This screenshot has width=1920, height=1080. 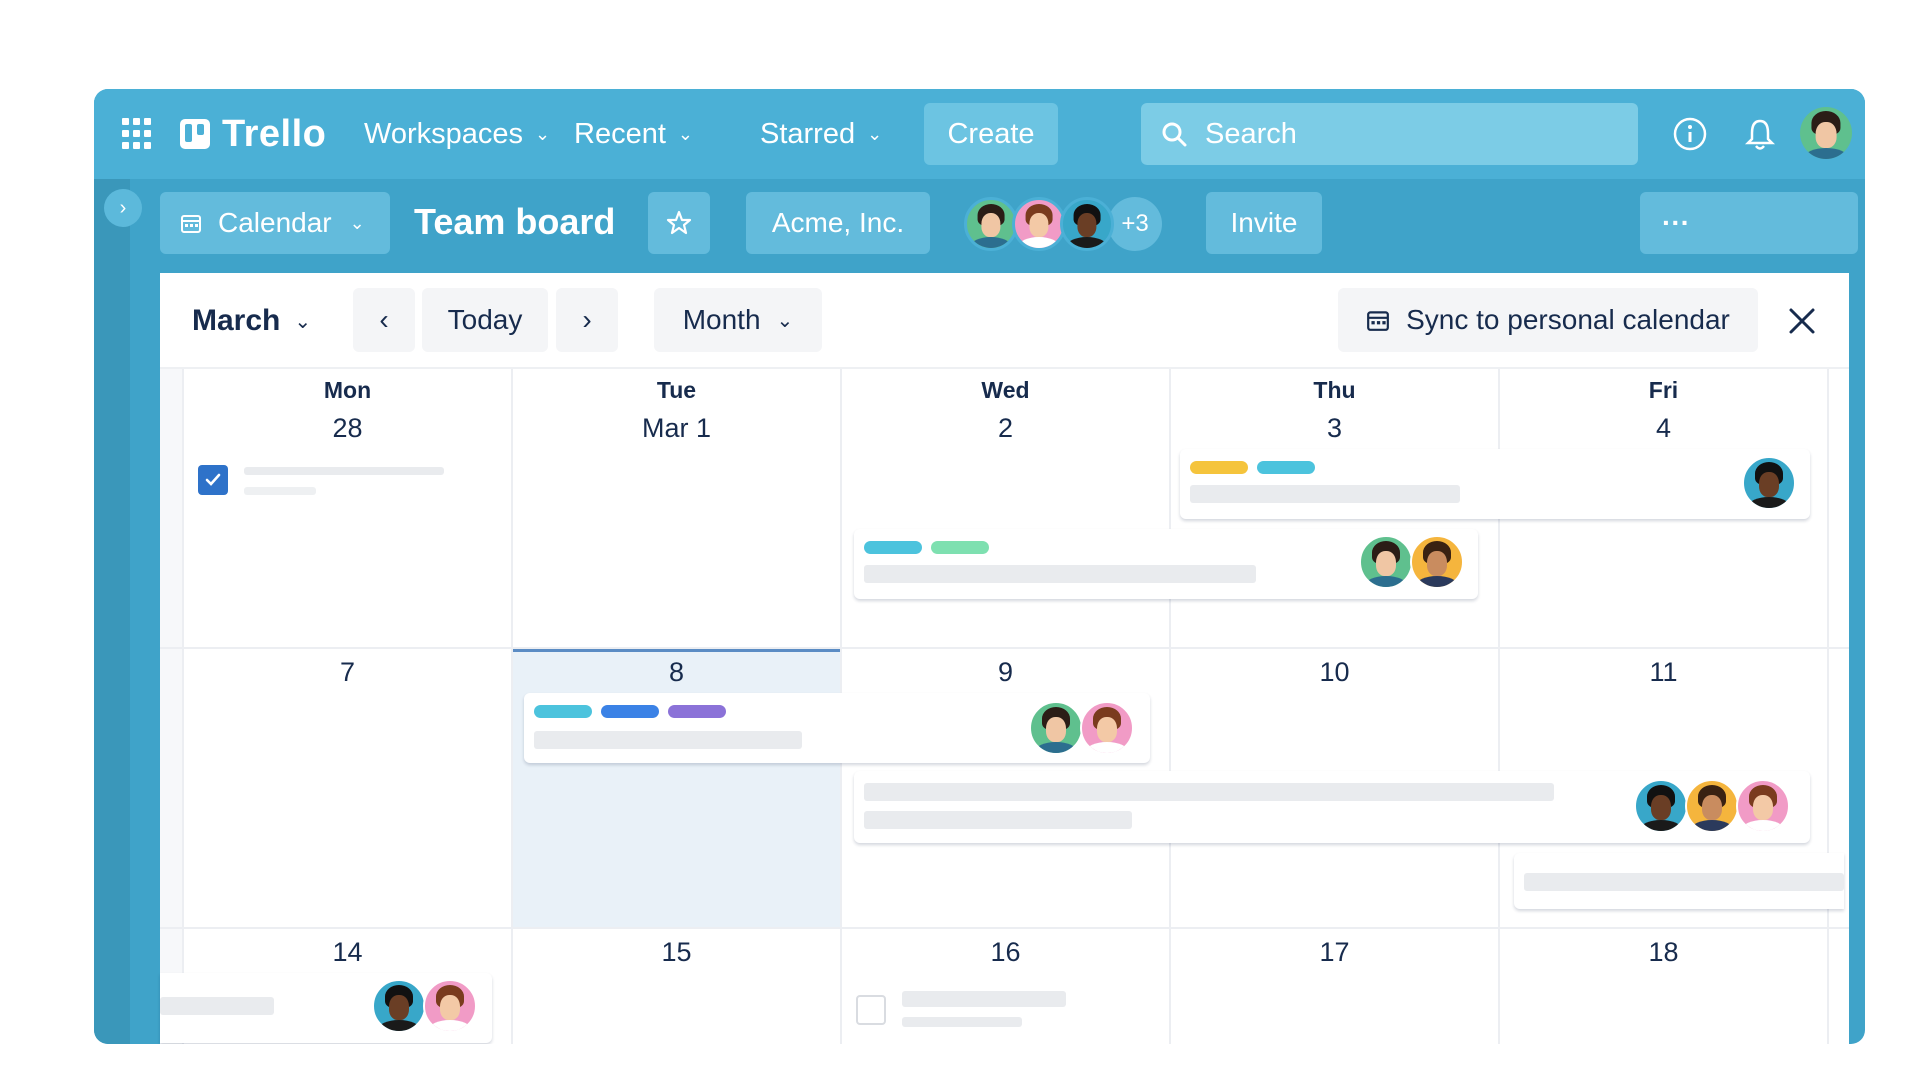 I want to click on more-members-badge: +3, so click(x=1135, y=224).